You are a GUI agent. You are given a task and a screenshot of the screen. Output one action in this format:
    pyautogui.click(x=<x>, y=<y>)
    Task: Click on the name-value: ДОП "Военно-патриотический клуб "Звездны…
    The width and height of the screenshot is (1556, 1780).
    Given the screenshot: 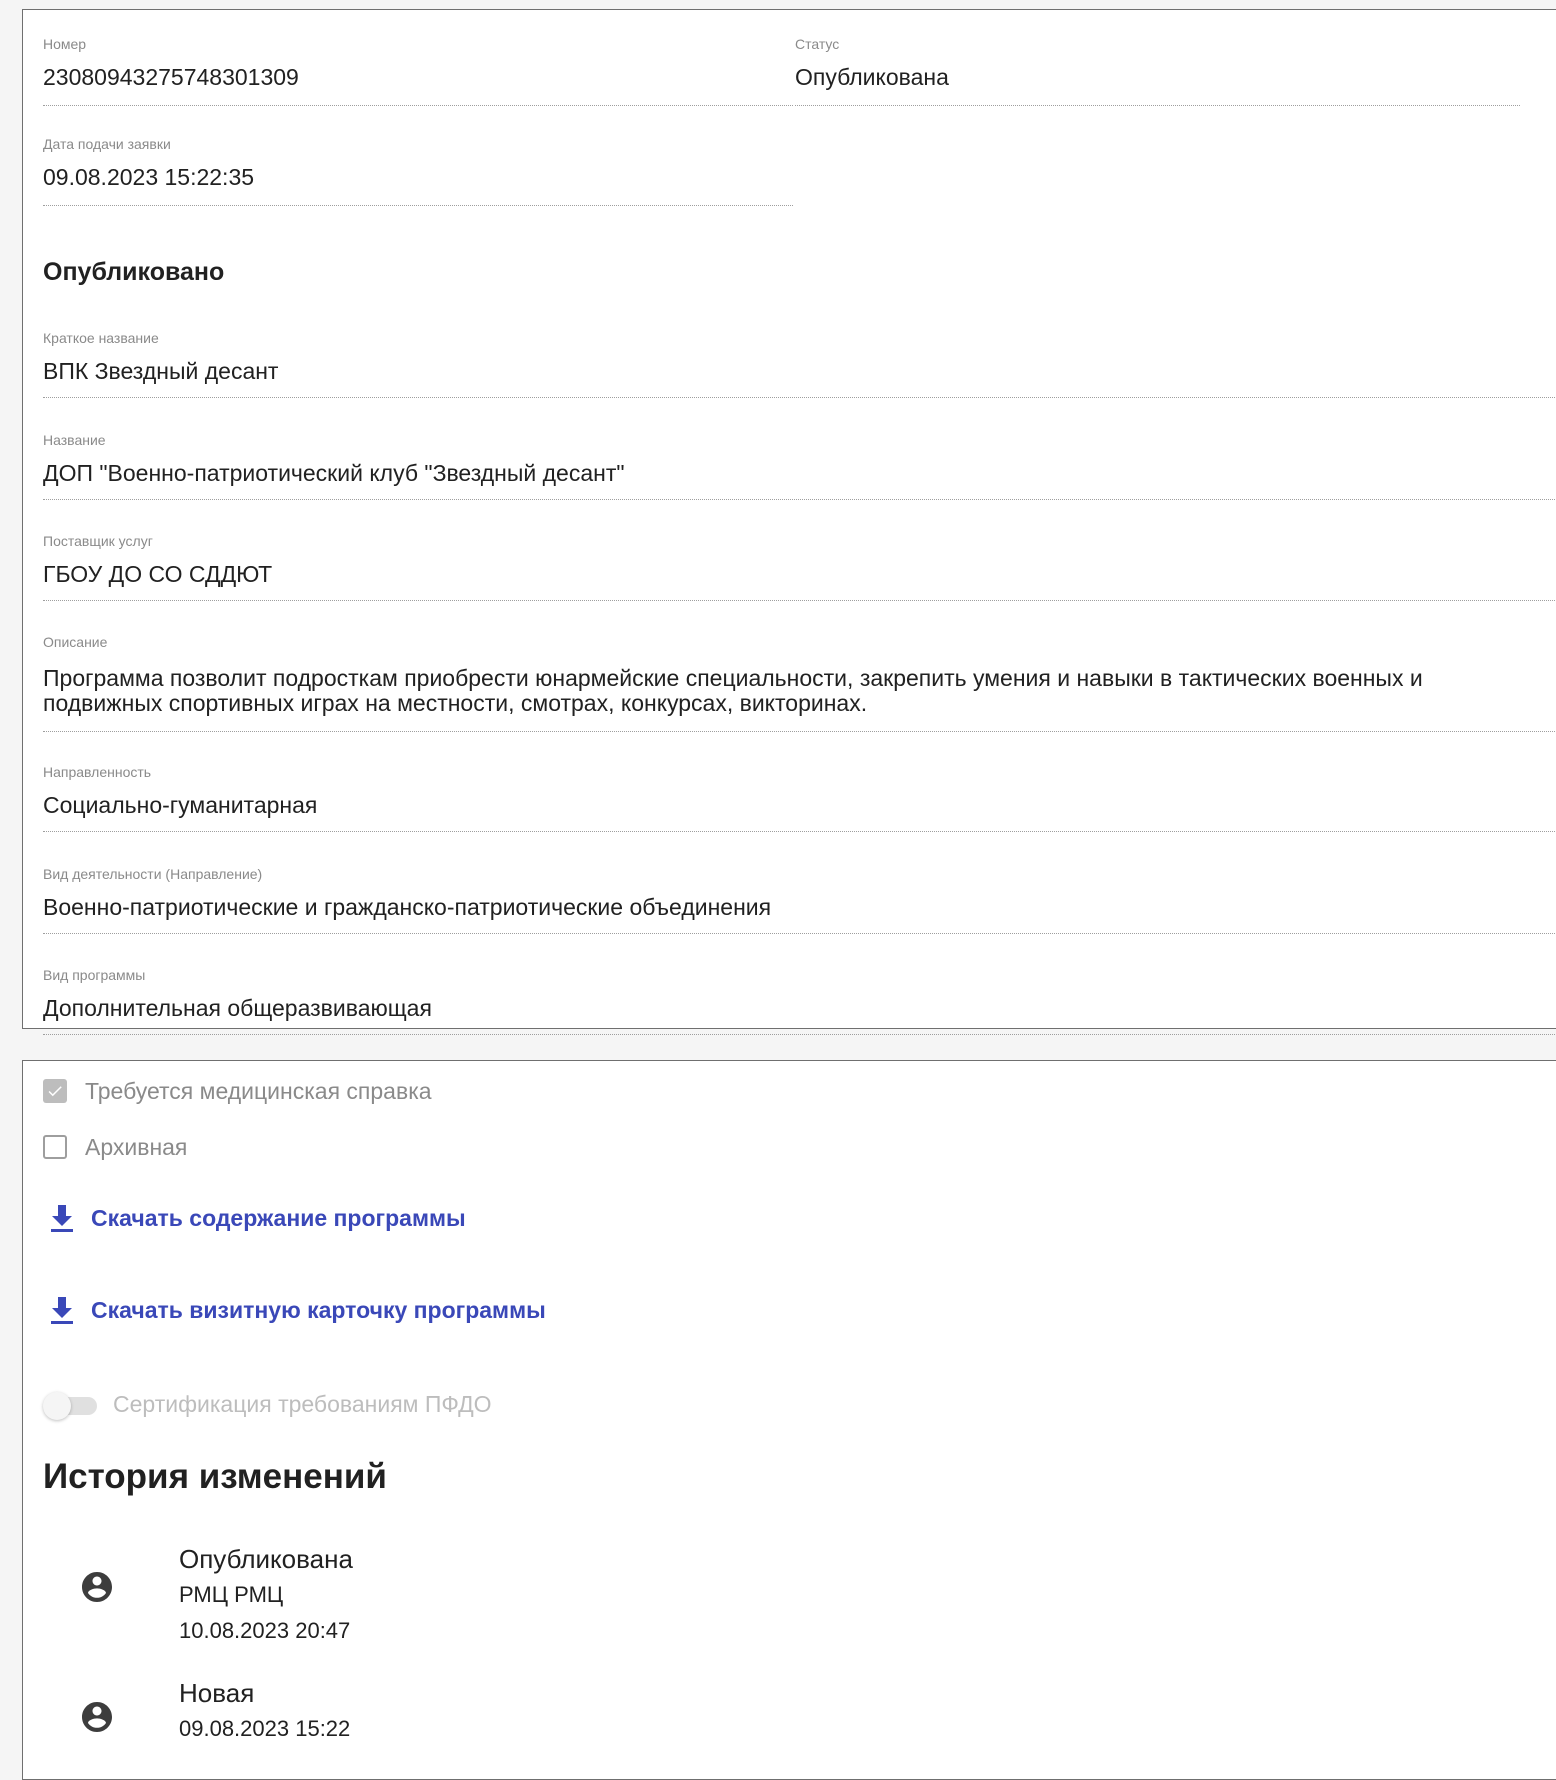 What is the action you would take?
    pyautogui.click(x=334, y=473)
    